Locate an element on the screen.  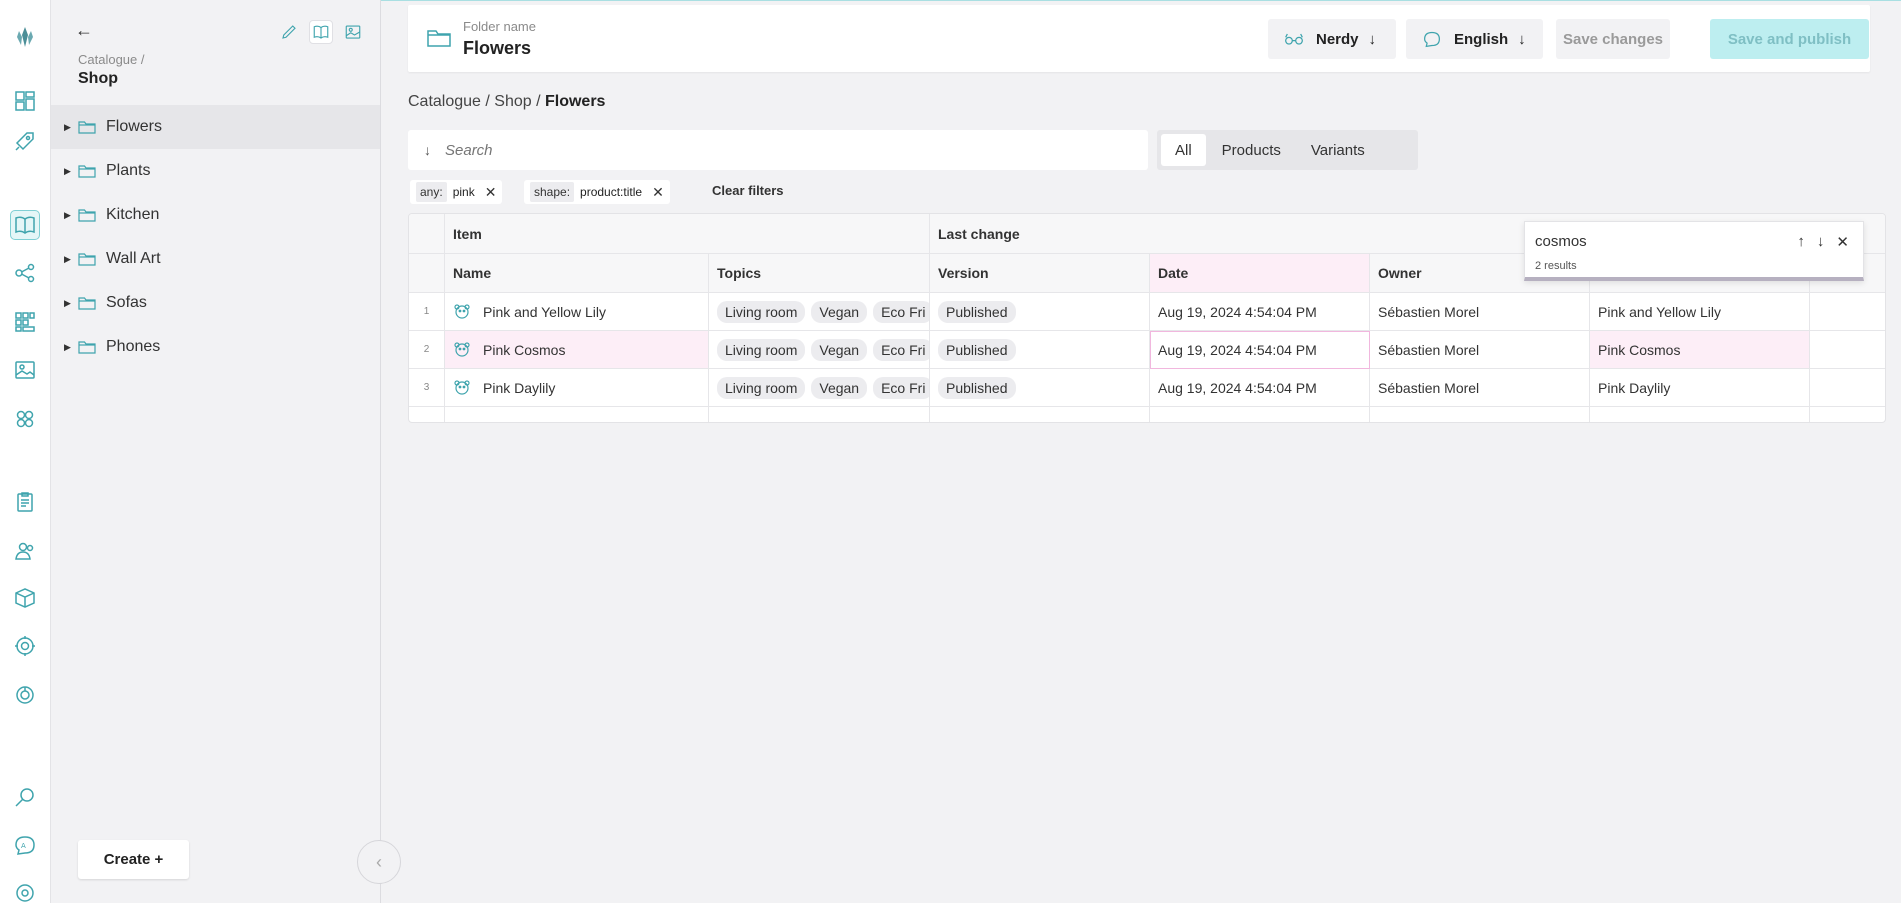
segment-variants: Variants is located at coordinates (1338, 150).